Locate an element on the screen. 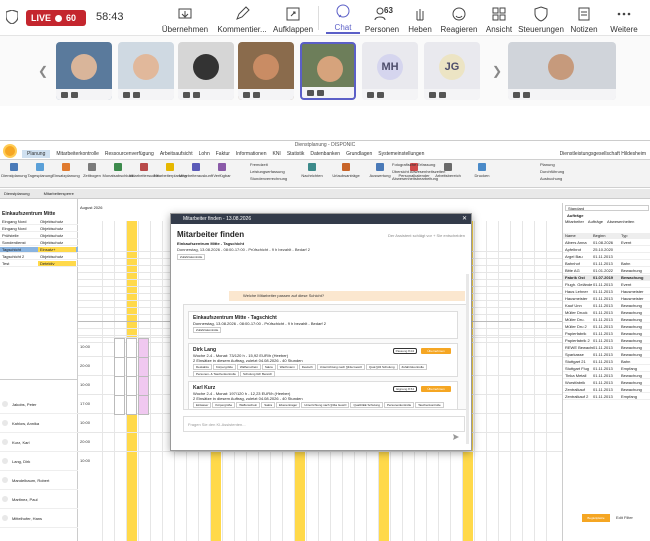 The width and height of the screenshot is (650, 541). ribbon-tab: Datenbanken is located at coordinates (325, 154).